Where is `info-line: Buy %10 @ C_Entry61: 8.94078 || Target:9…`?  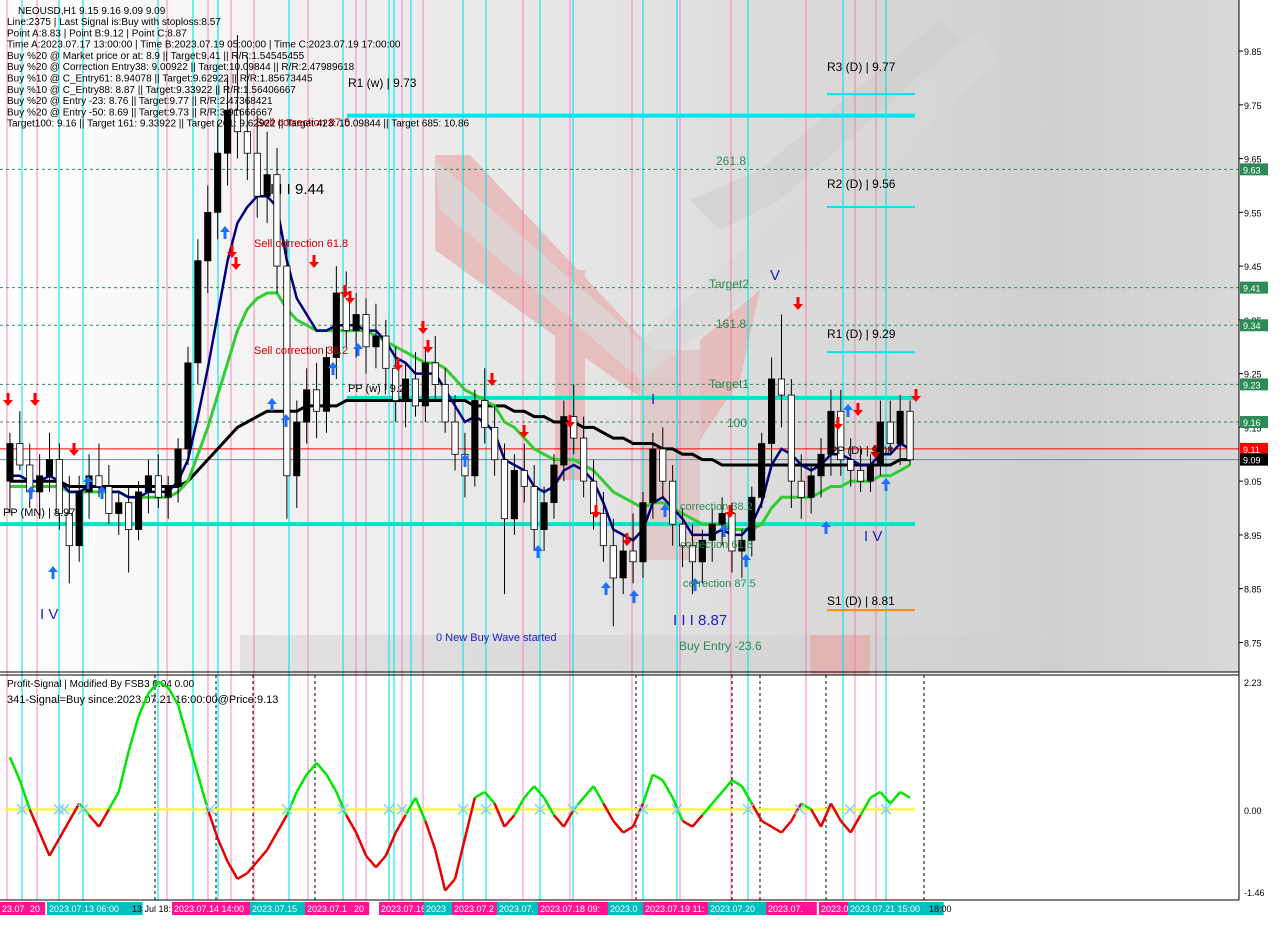
info-line: Buy %10 @ C_Entry61: 8.94078 || Target:9… is located at coordinates (160, 79).